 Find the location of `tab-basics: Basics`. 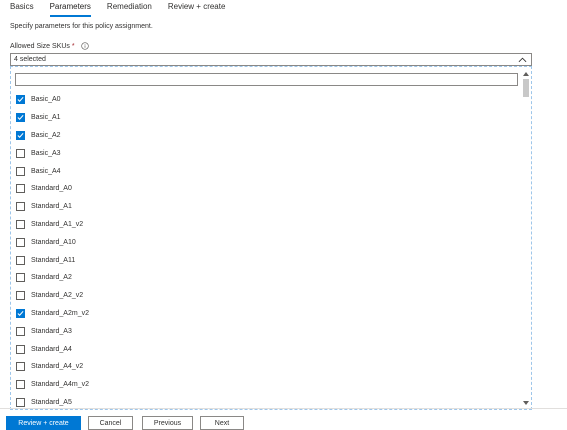

tab-basics: Basics is located at coordinates (25, 8).